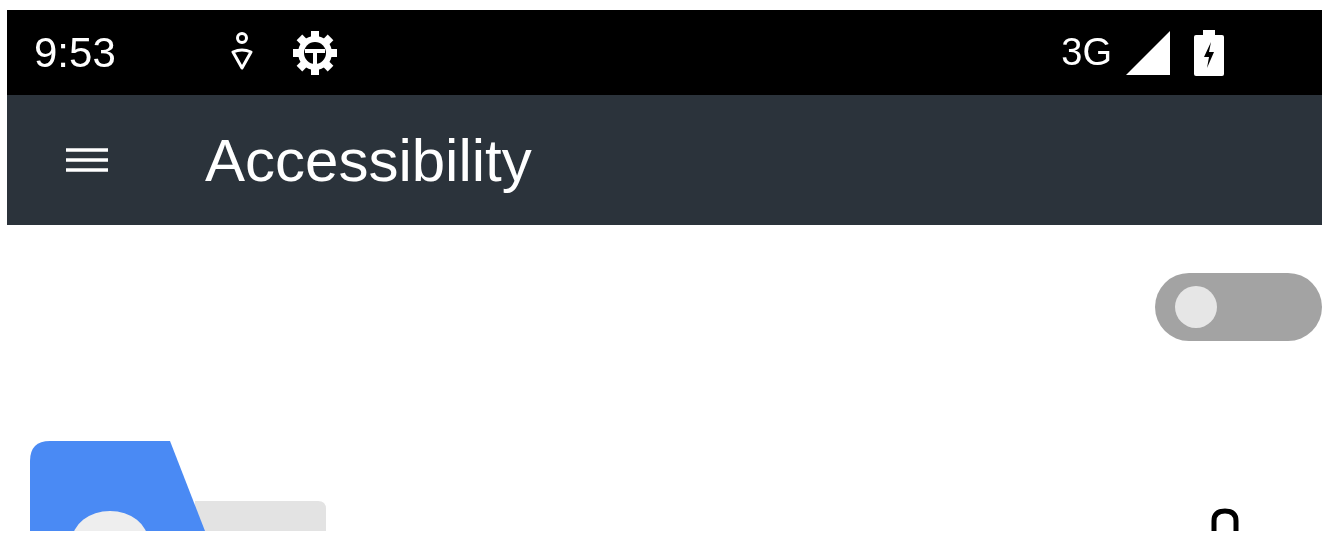  What do you see at coordinates (1086, 52) in the screenshot?
I see `network-type: 3G` at bounding box center [1086, 52].